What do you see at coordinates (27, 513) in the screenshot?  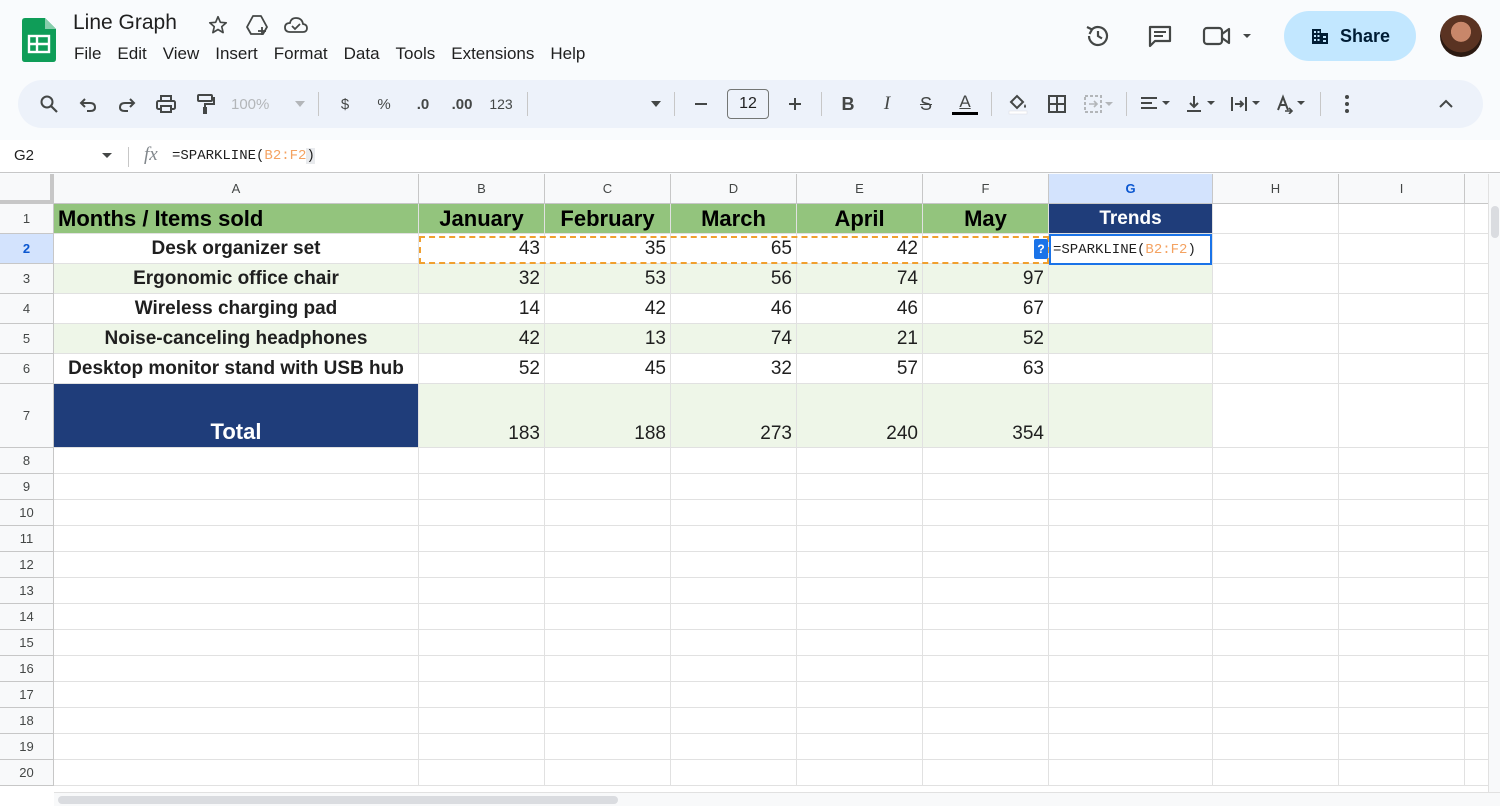 I see `row-header-10: 10` at bounding box center [27, 513].